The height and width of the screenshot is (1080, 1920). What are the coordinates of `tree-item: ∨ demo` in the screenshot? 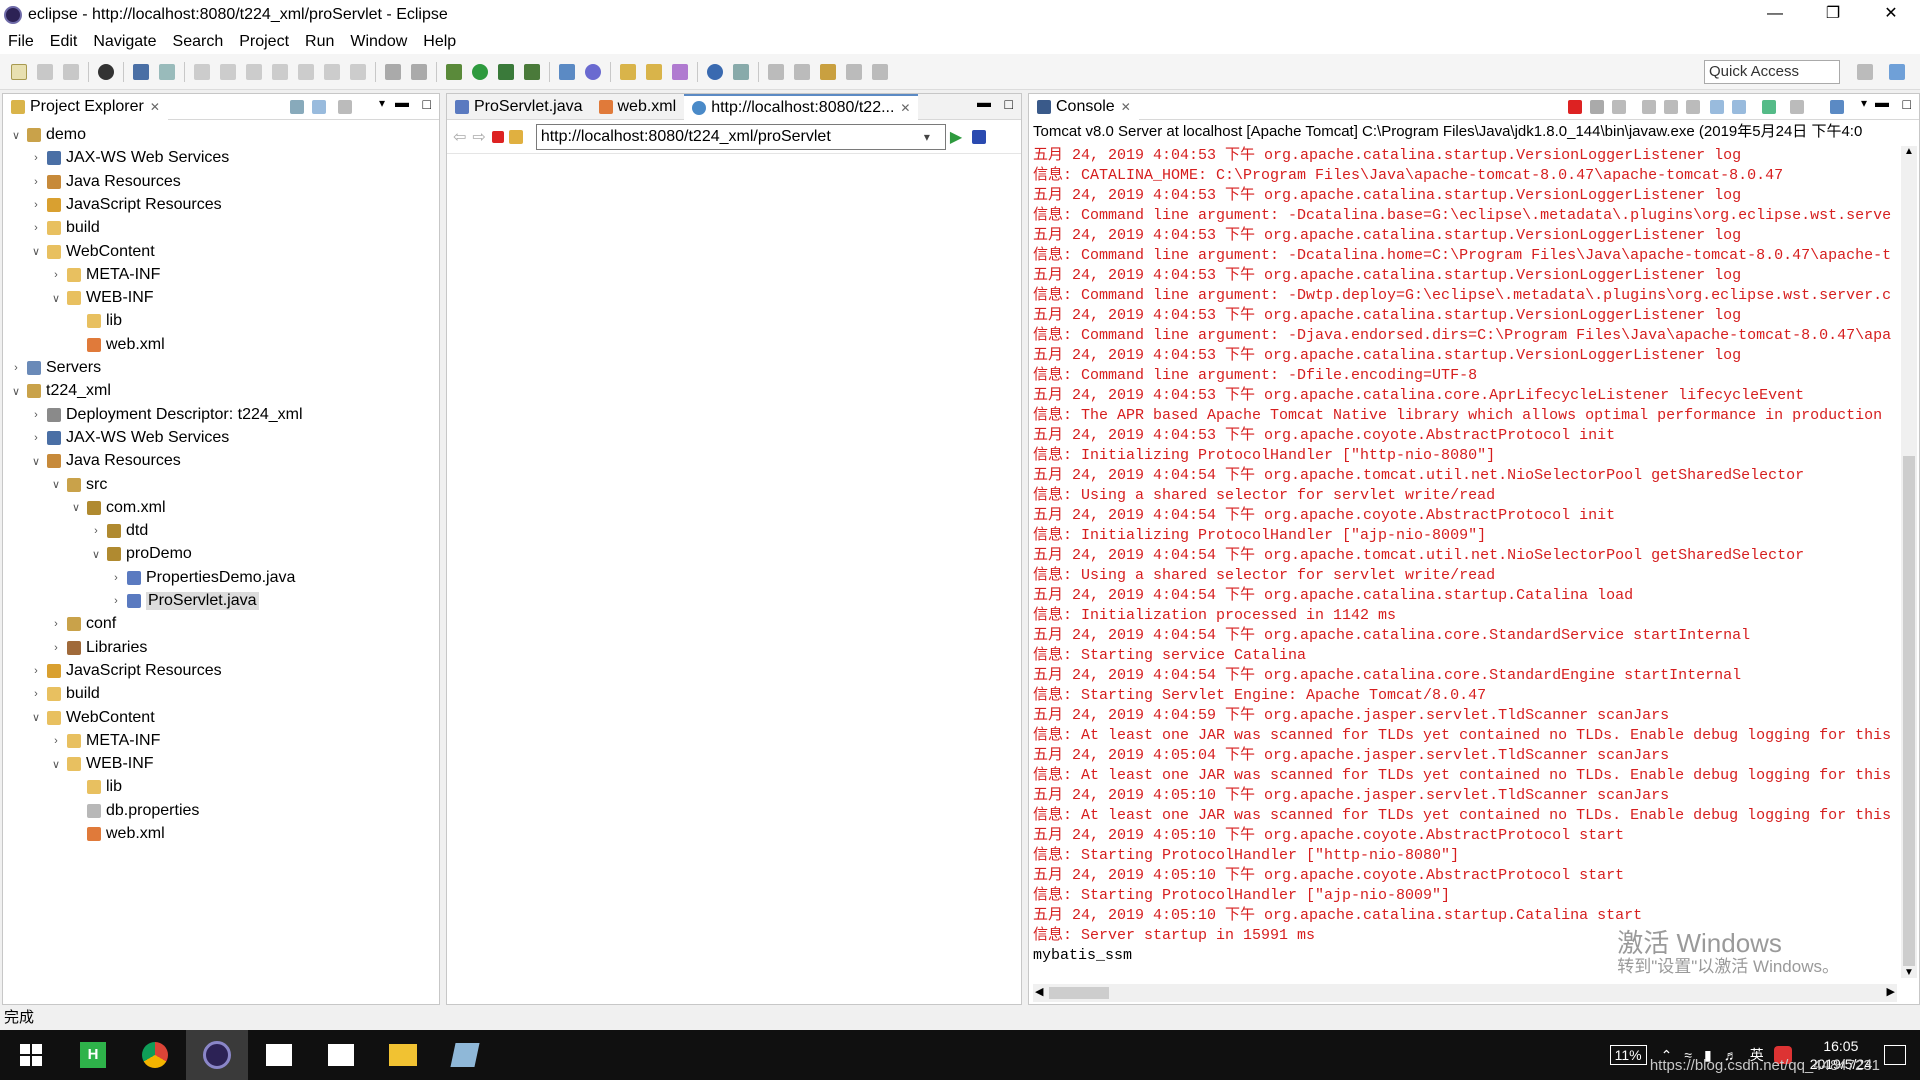 It's located at (47, 135).